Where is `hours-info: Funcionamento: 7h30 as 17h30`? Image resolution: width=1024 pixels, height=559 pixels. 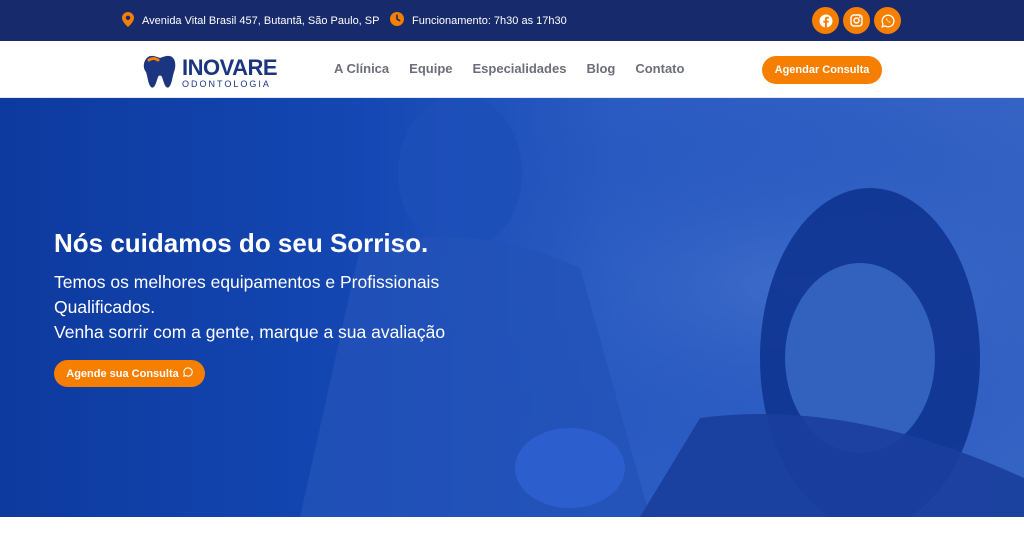 hours-info: Funcionamento: 7h30 as 17h30 is located at coordinates (478, 20).